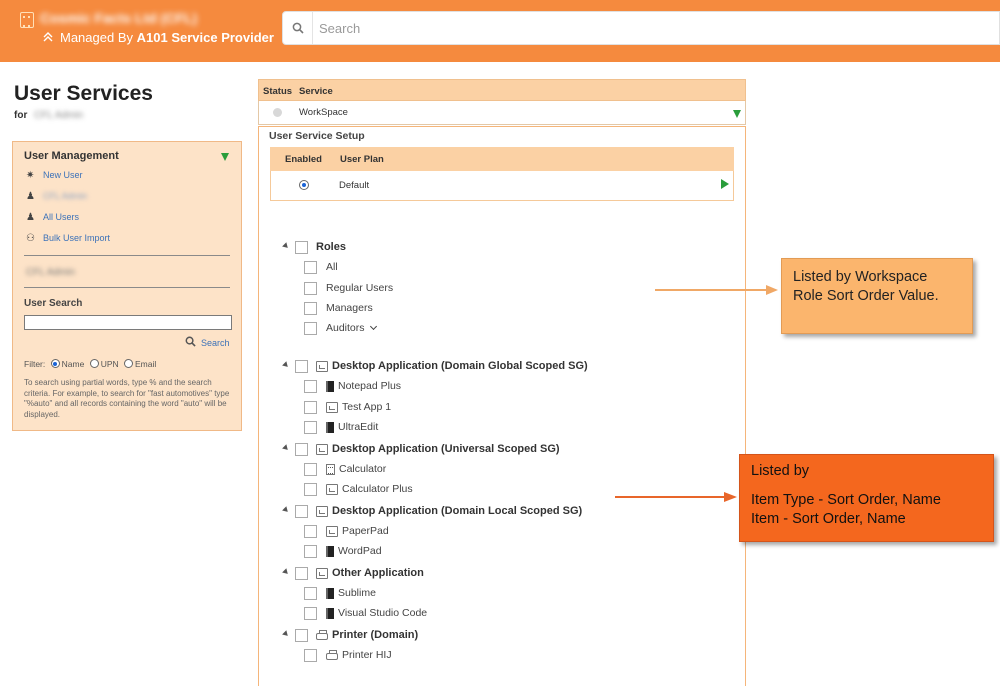 The image size is (1000, 686). Describe the element at coordinates (347, 407) in the screenshot. I see `tree-item-test-app-1: Test App 1` at that location.